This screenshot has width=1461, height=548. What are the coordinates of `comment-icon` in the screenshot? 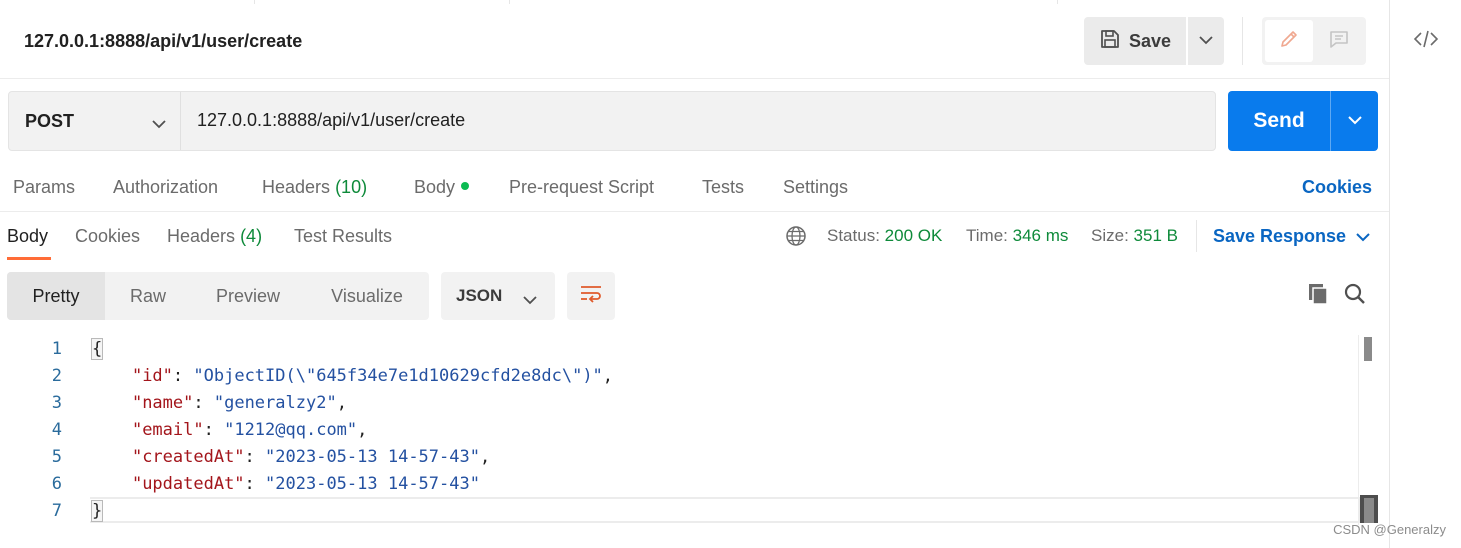 It's located at (1339, 41).